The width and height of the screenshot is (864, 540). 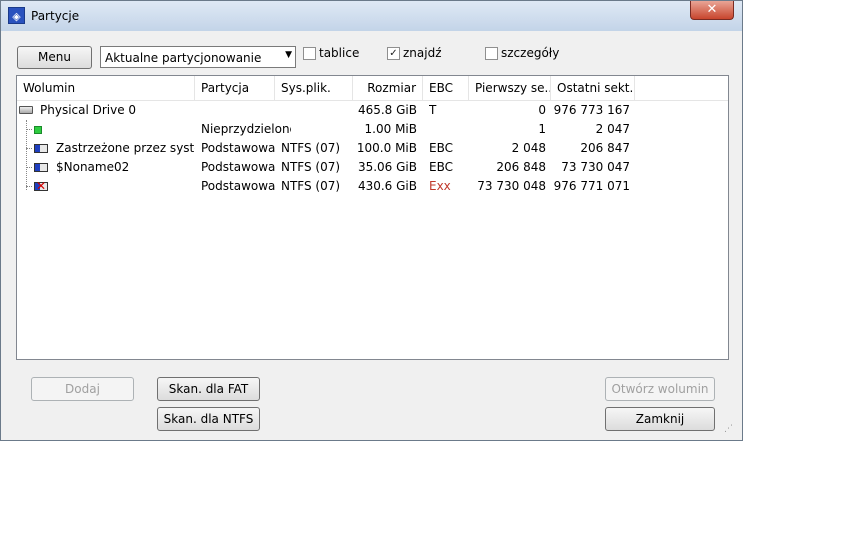 I want to click on cell-first-sector: 0, so click(x=542, y=110).